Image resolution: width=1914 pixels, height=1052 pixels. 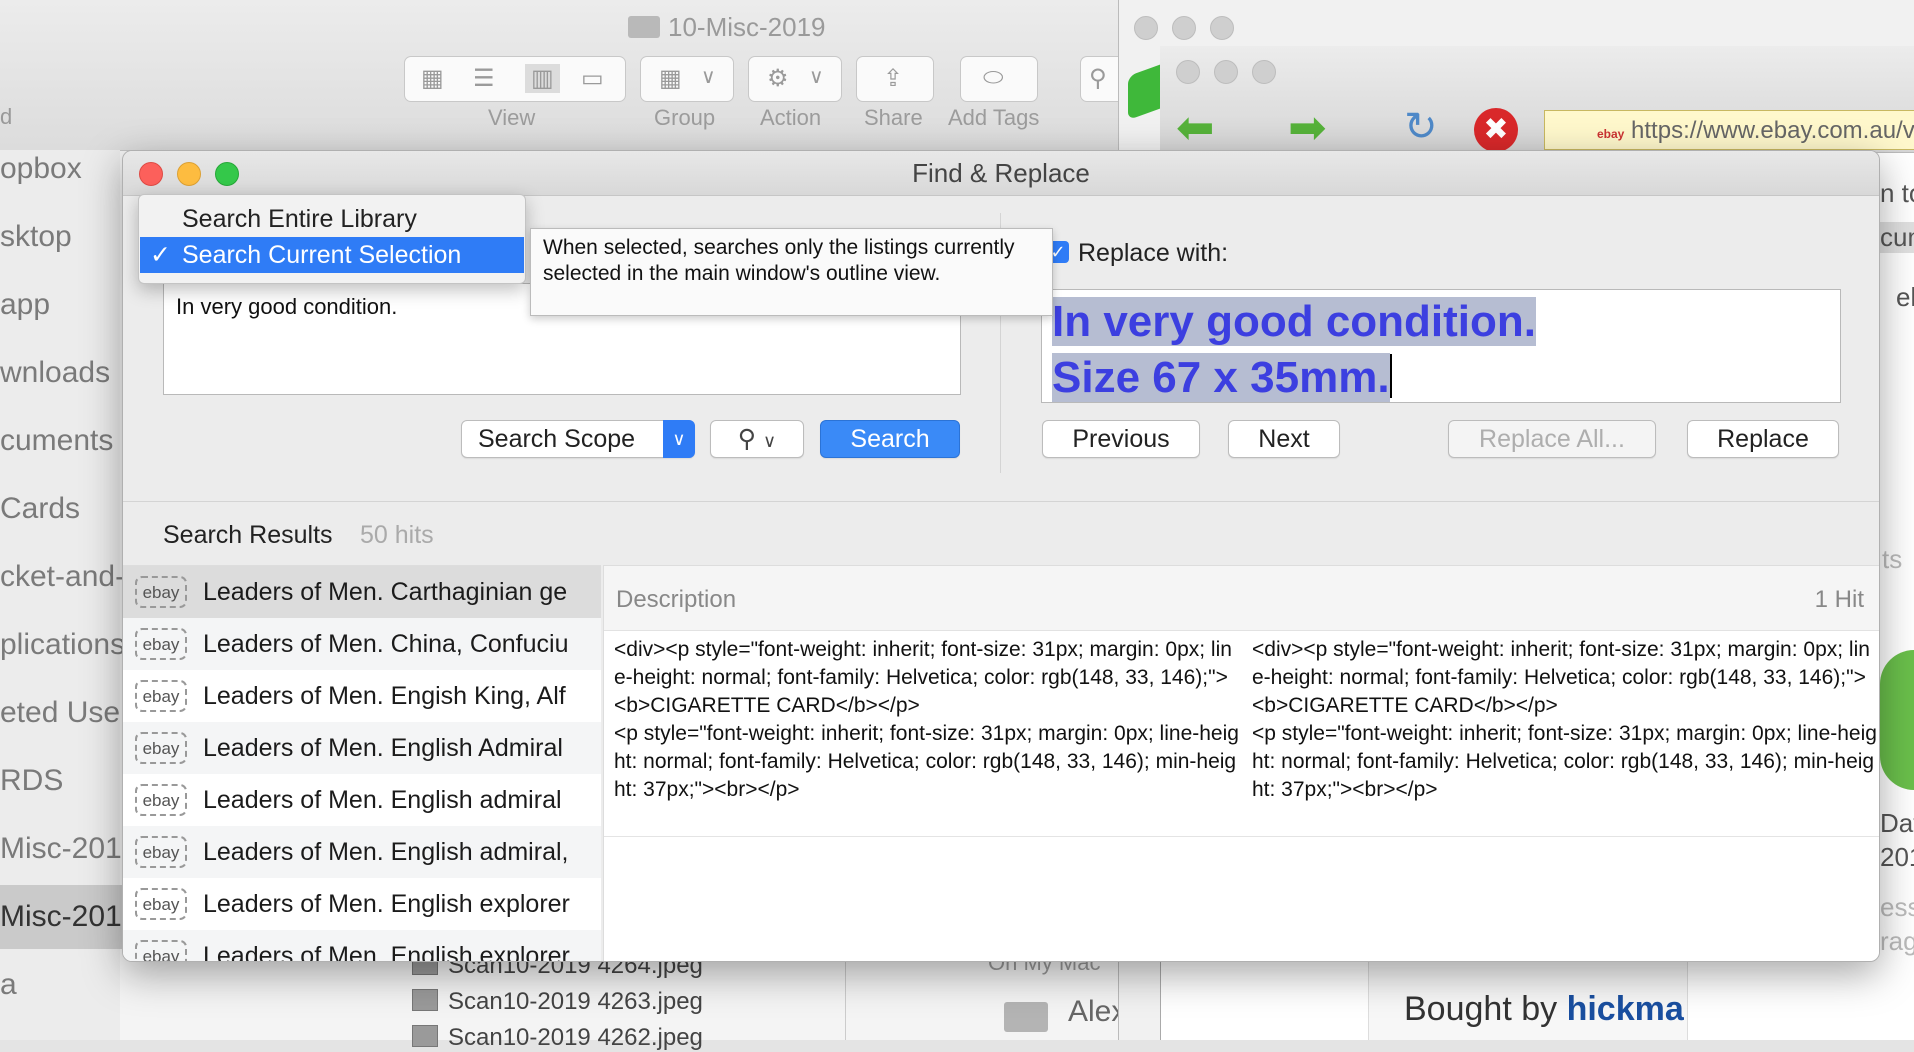 I want to click on replace-button: Replace, so click(x=1763, y=439).